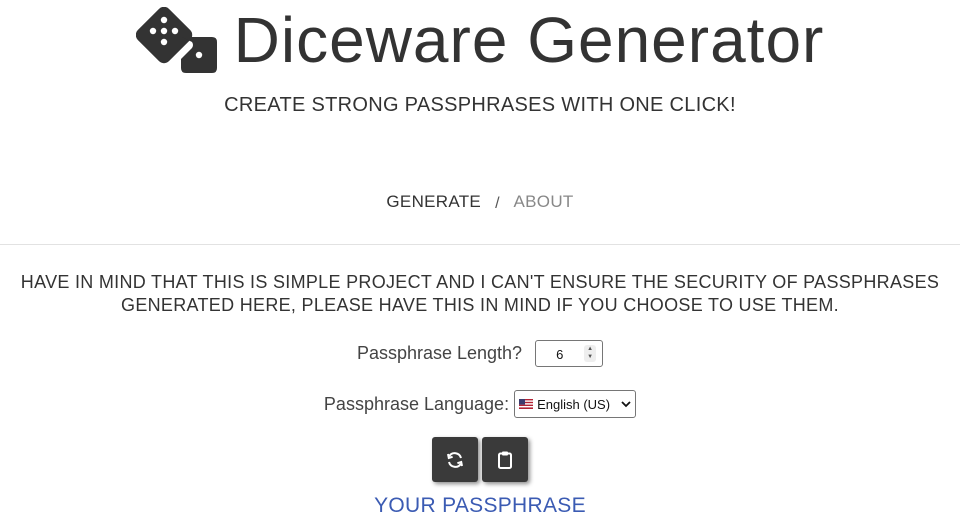  I want to click on language-label: Passphrase Language:, so click(416, 403).